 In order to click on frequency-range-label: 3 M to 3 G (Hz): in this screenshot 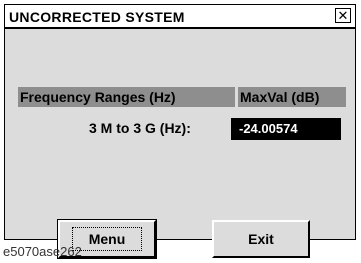, I will do `click(140, 128)`.